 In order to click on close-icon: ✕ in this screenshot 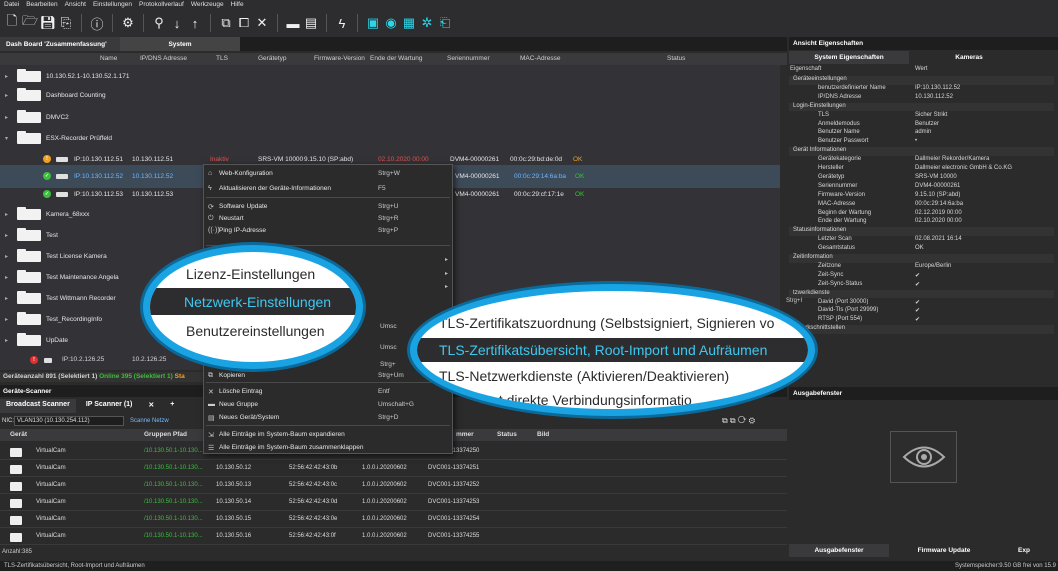, I will do `click(151, 406)`.